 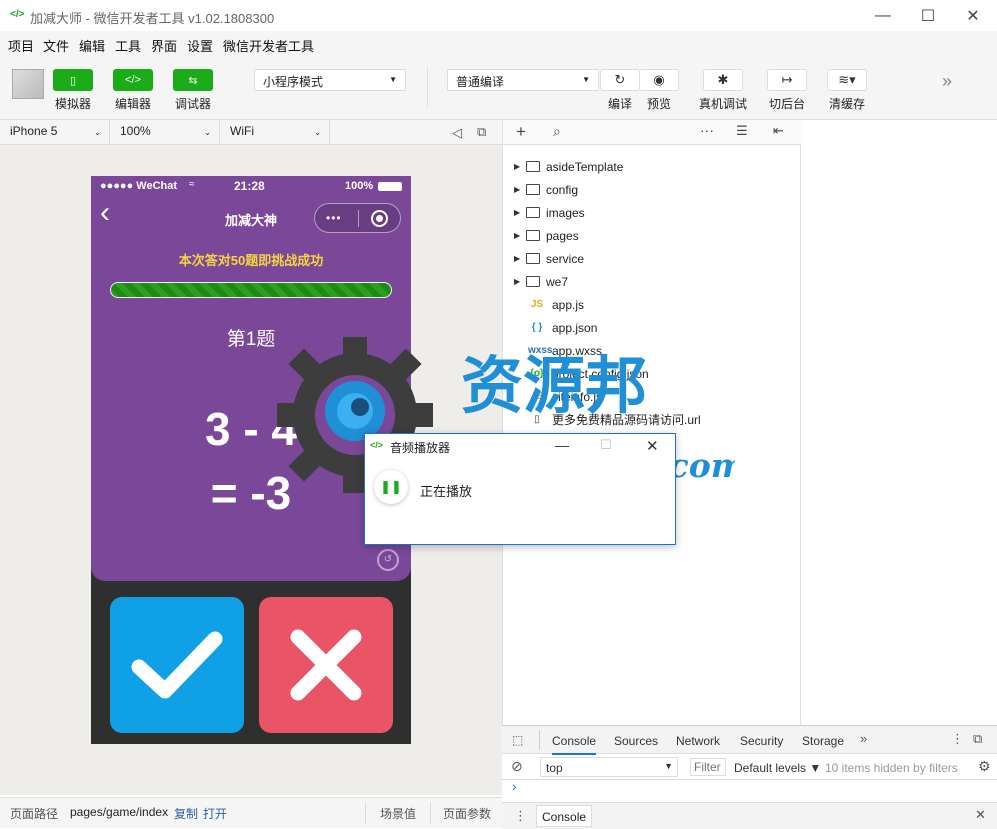 What do you see at coordinates (977, 739) in the screenshot?
I see `dock-icon: ⧉` at bounding box center [977, 739].